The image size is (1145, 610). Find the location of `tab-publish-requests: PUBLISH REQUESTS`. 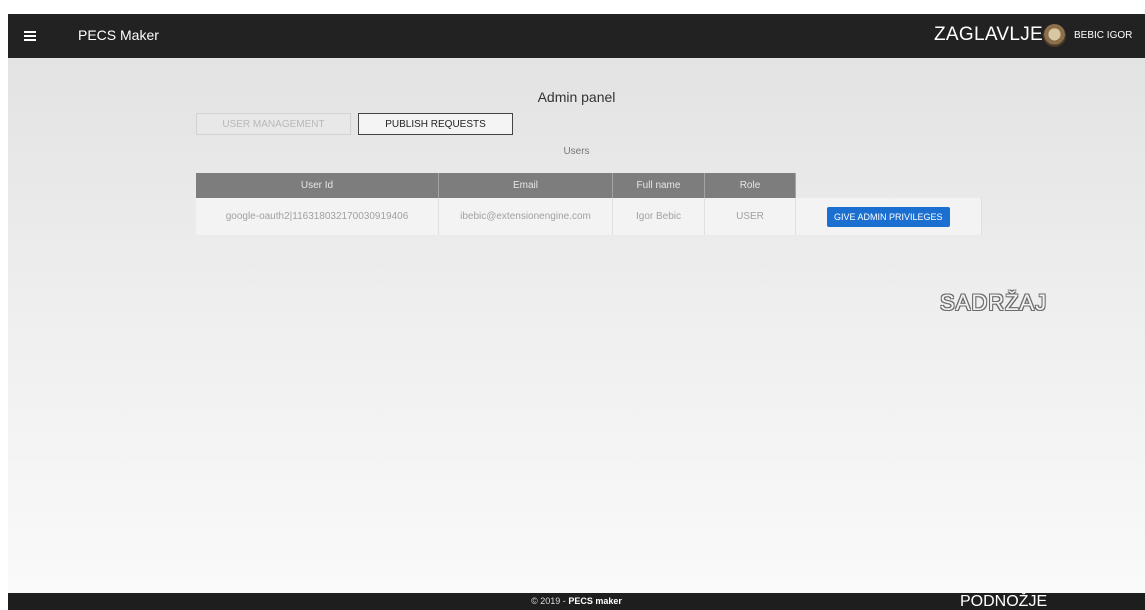

tab-publish-requests: PUBLISH REQUESTS is located at coordinates (435, 124).